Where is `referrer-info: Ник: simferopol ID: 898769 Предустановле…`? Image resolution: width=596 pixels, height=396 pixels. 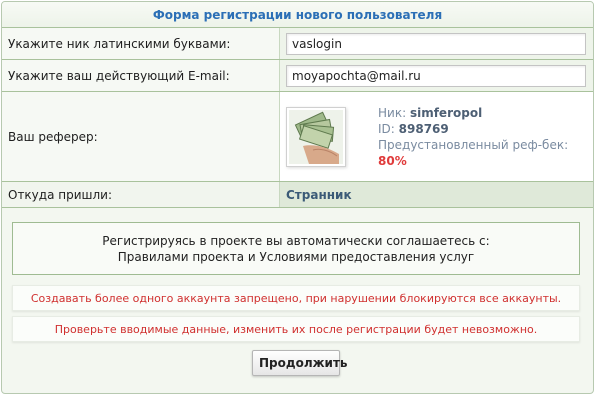 referrer-info: Ник: simferopol ID: 898769 Предустановле… is located at coordinates (473, 136).